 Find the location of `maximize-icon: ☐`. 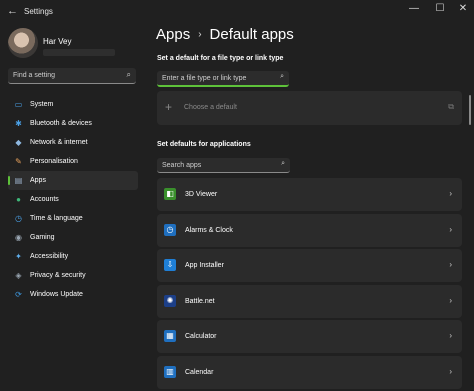

maximize-icon: ☐ is located at coordinates (440, 8).